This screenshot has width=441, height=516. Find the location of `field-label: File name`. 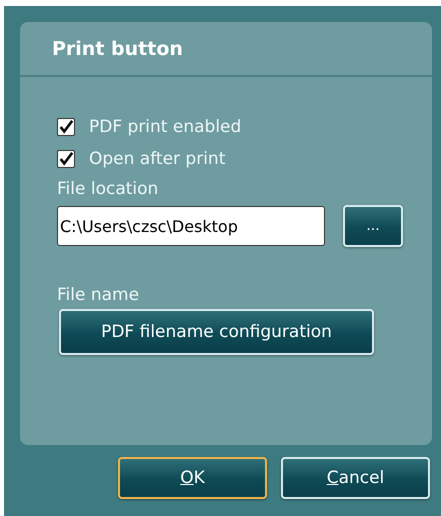

field-label: File name is located at coordinates (98, 295).